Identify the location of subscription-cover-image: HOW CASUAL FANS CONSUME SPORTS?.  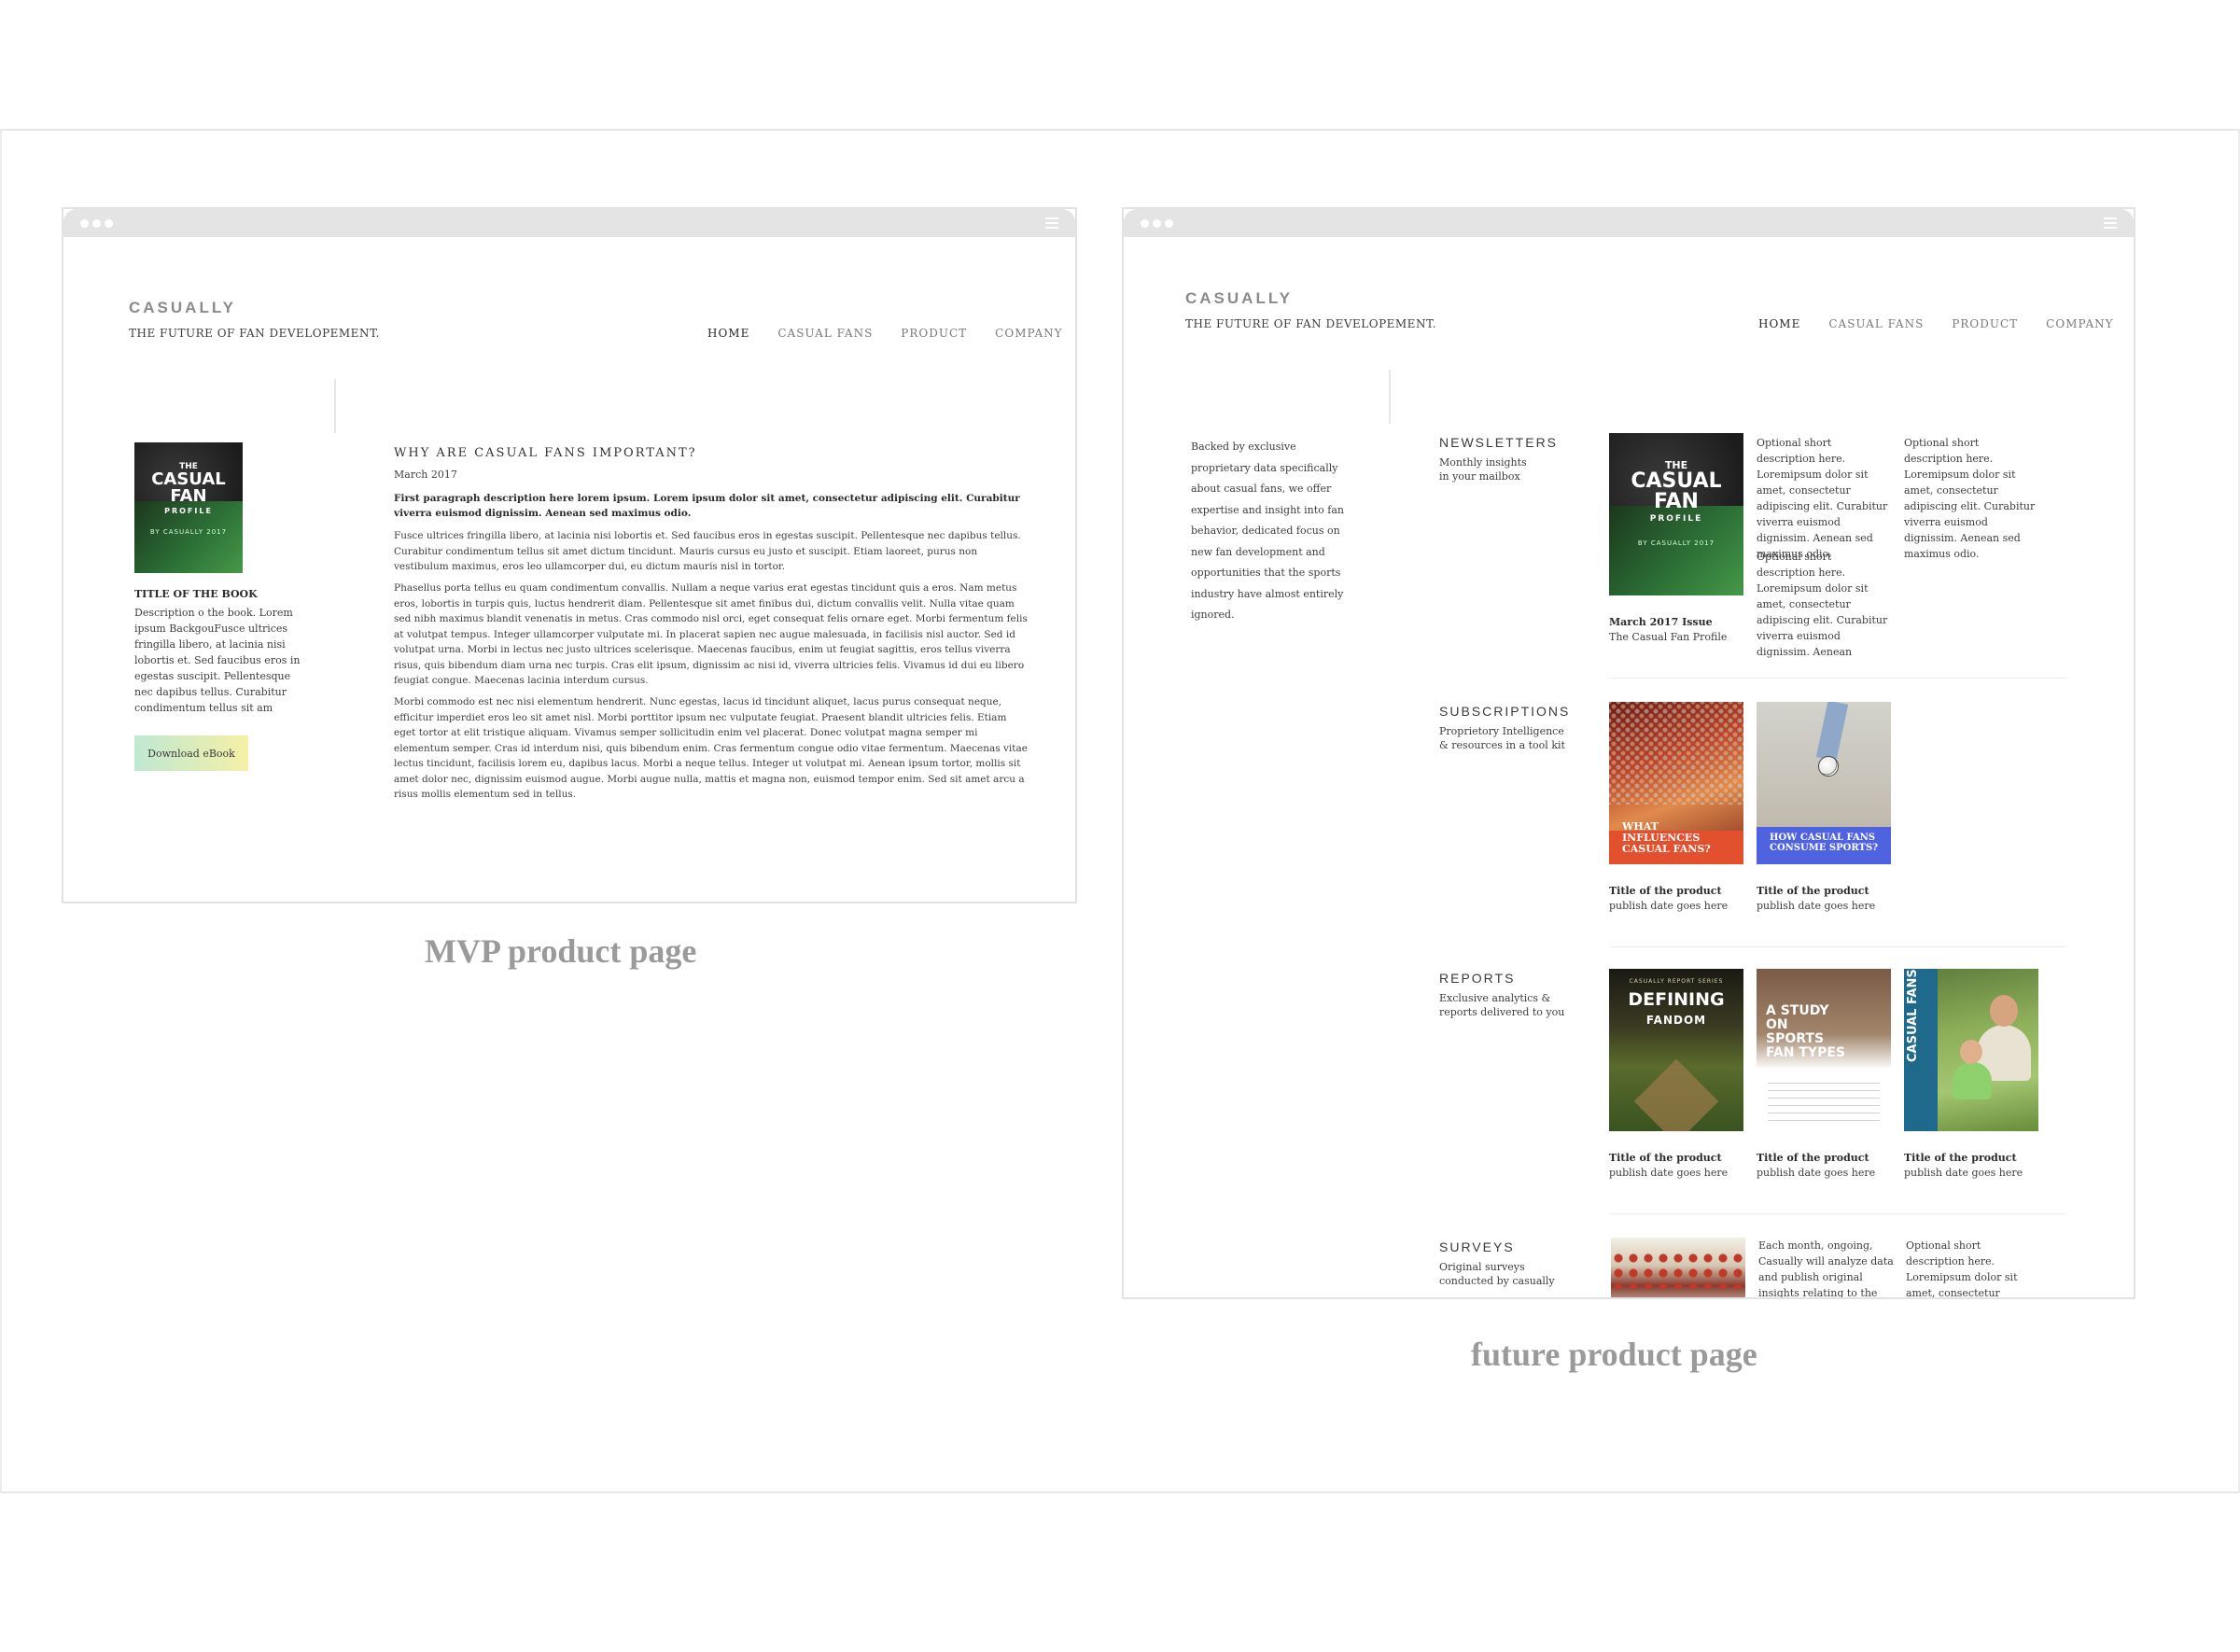
(1824, 783).